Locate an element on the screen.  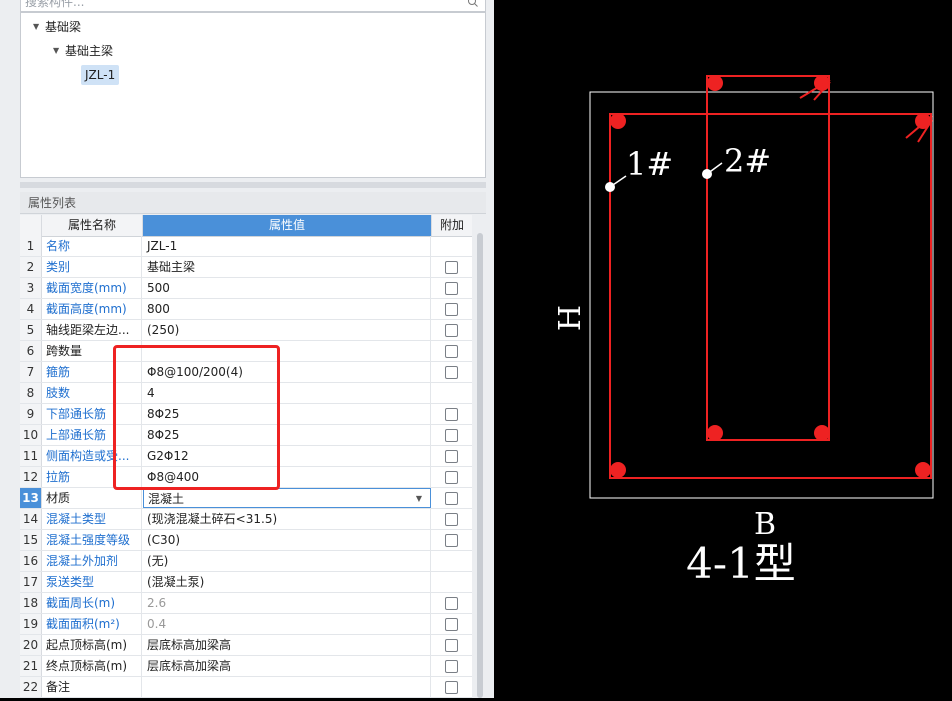
row-index: 2 is located at coordinates (31, 267).